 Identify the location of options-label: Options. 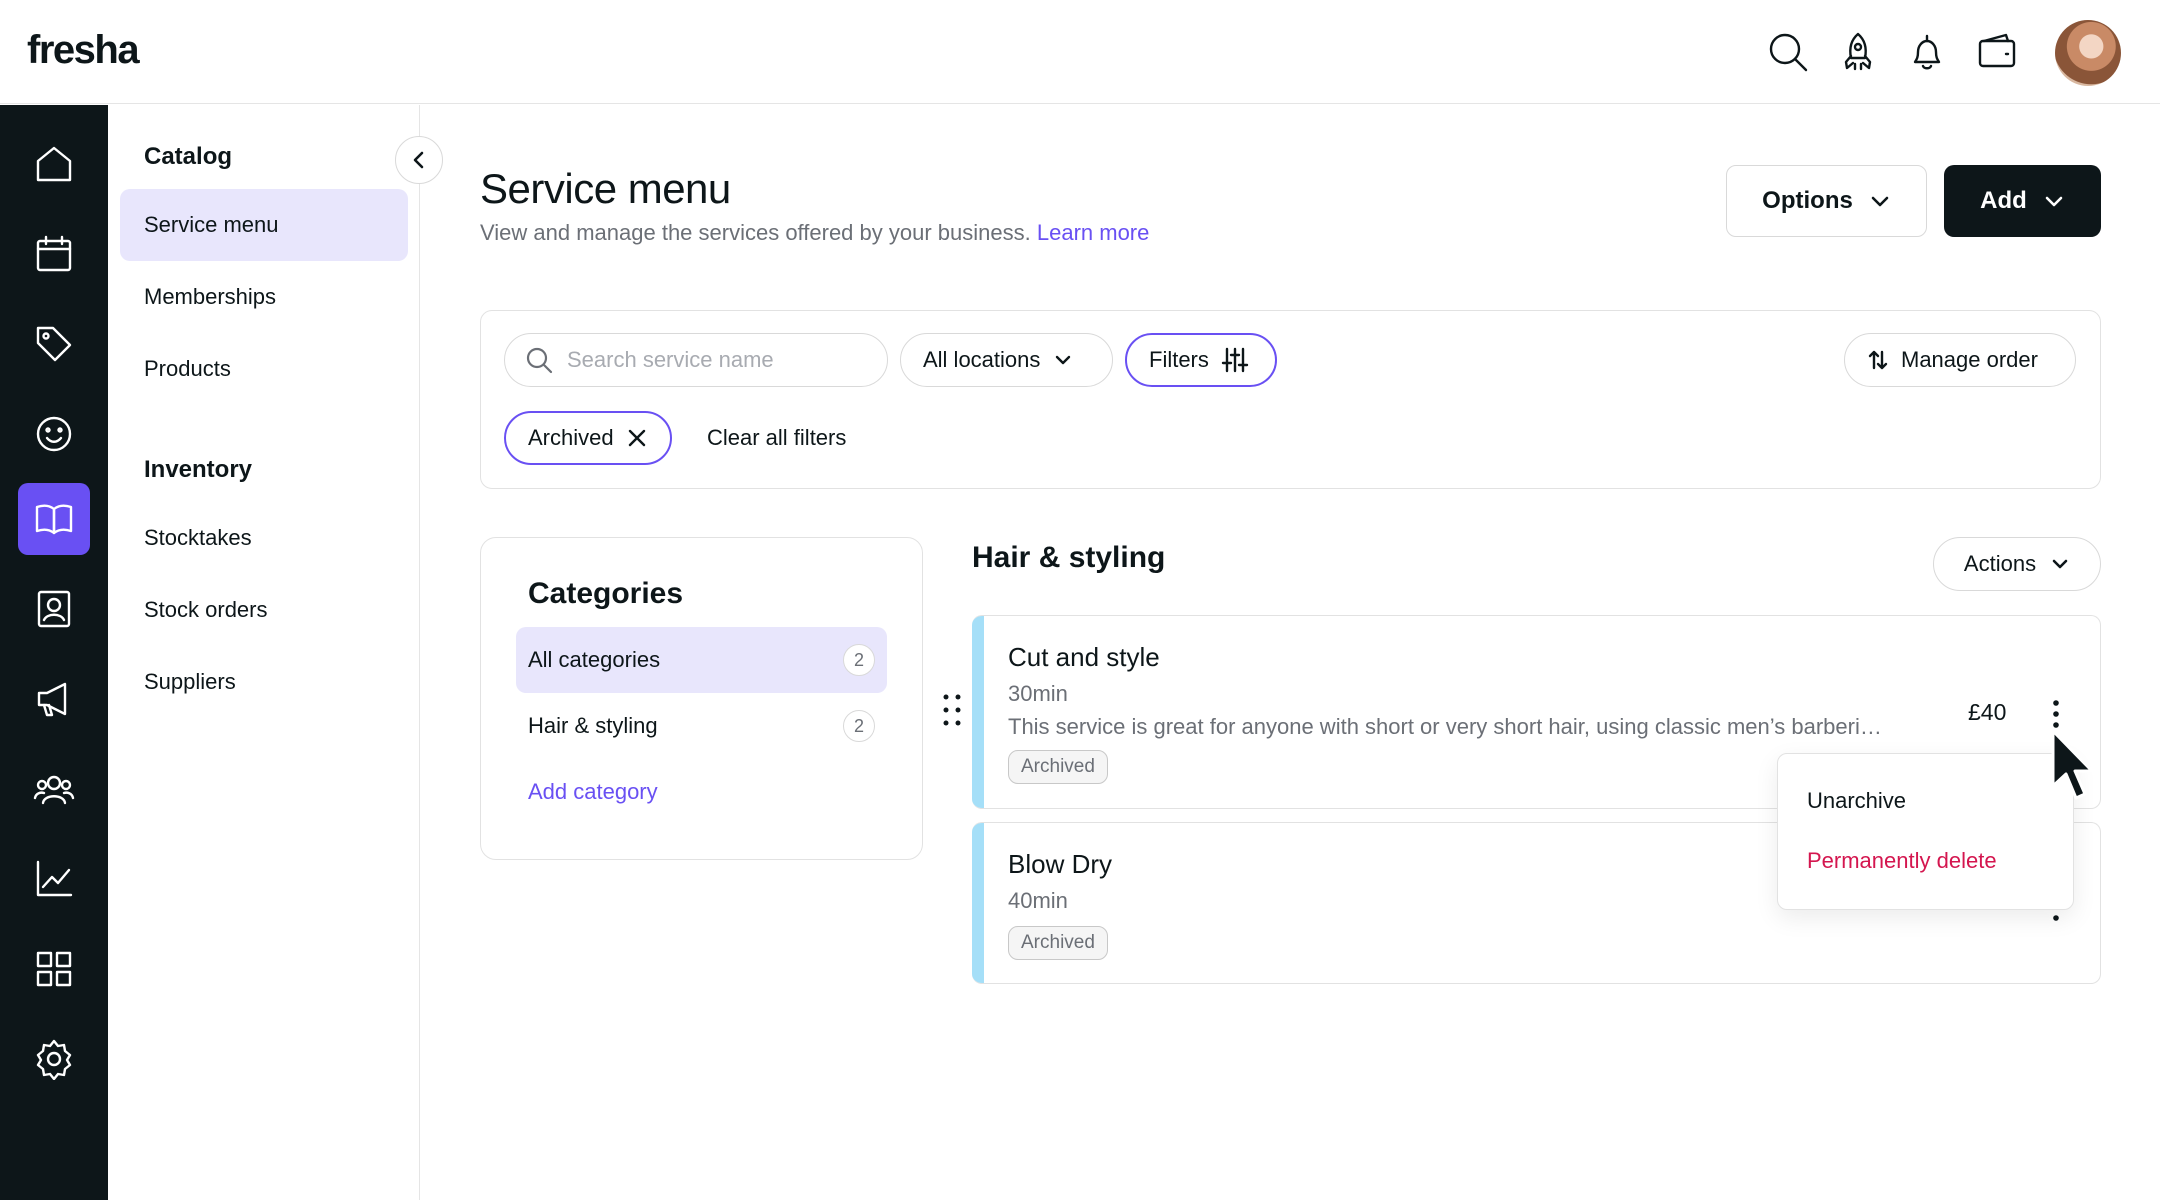
(1807, 200).